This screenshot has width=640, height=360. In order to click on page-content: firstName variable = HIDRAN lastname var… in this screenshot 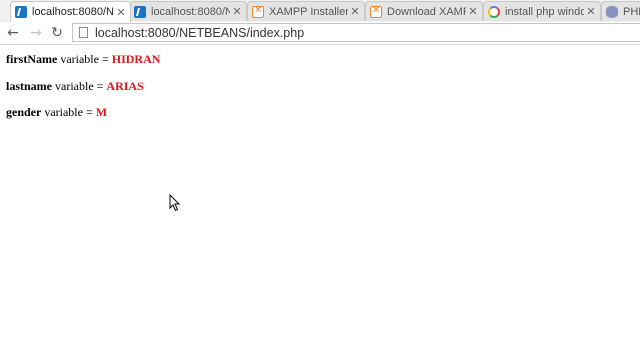, I will do `click(83, 93)`.